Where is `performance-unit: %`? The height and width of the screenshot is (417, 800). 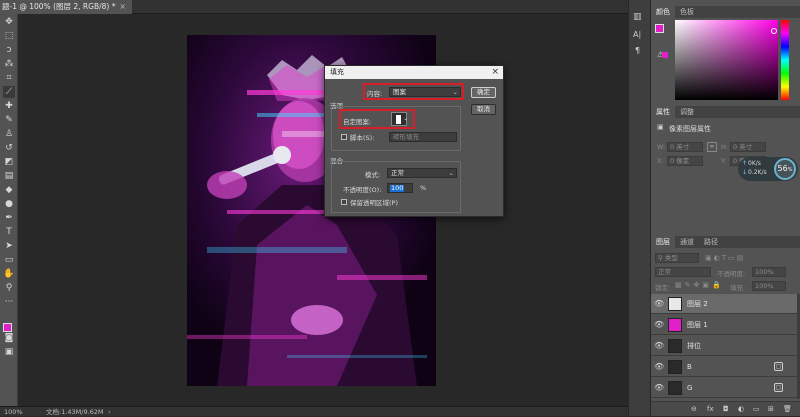
performance-unit: % is located at coordinates (790, 170).